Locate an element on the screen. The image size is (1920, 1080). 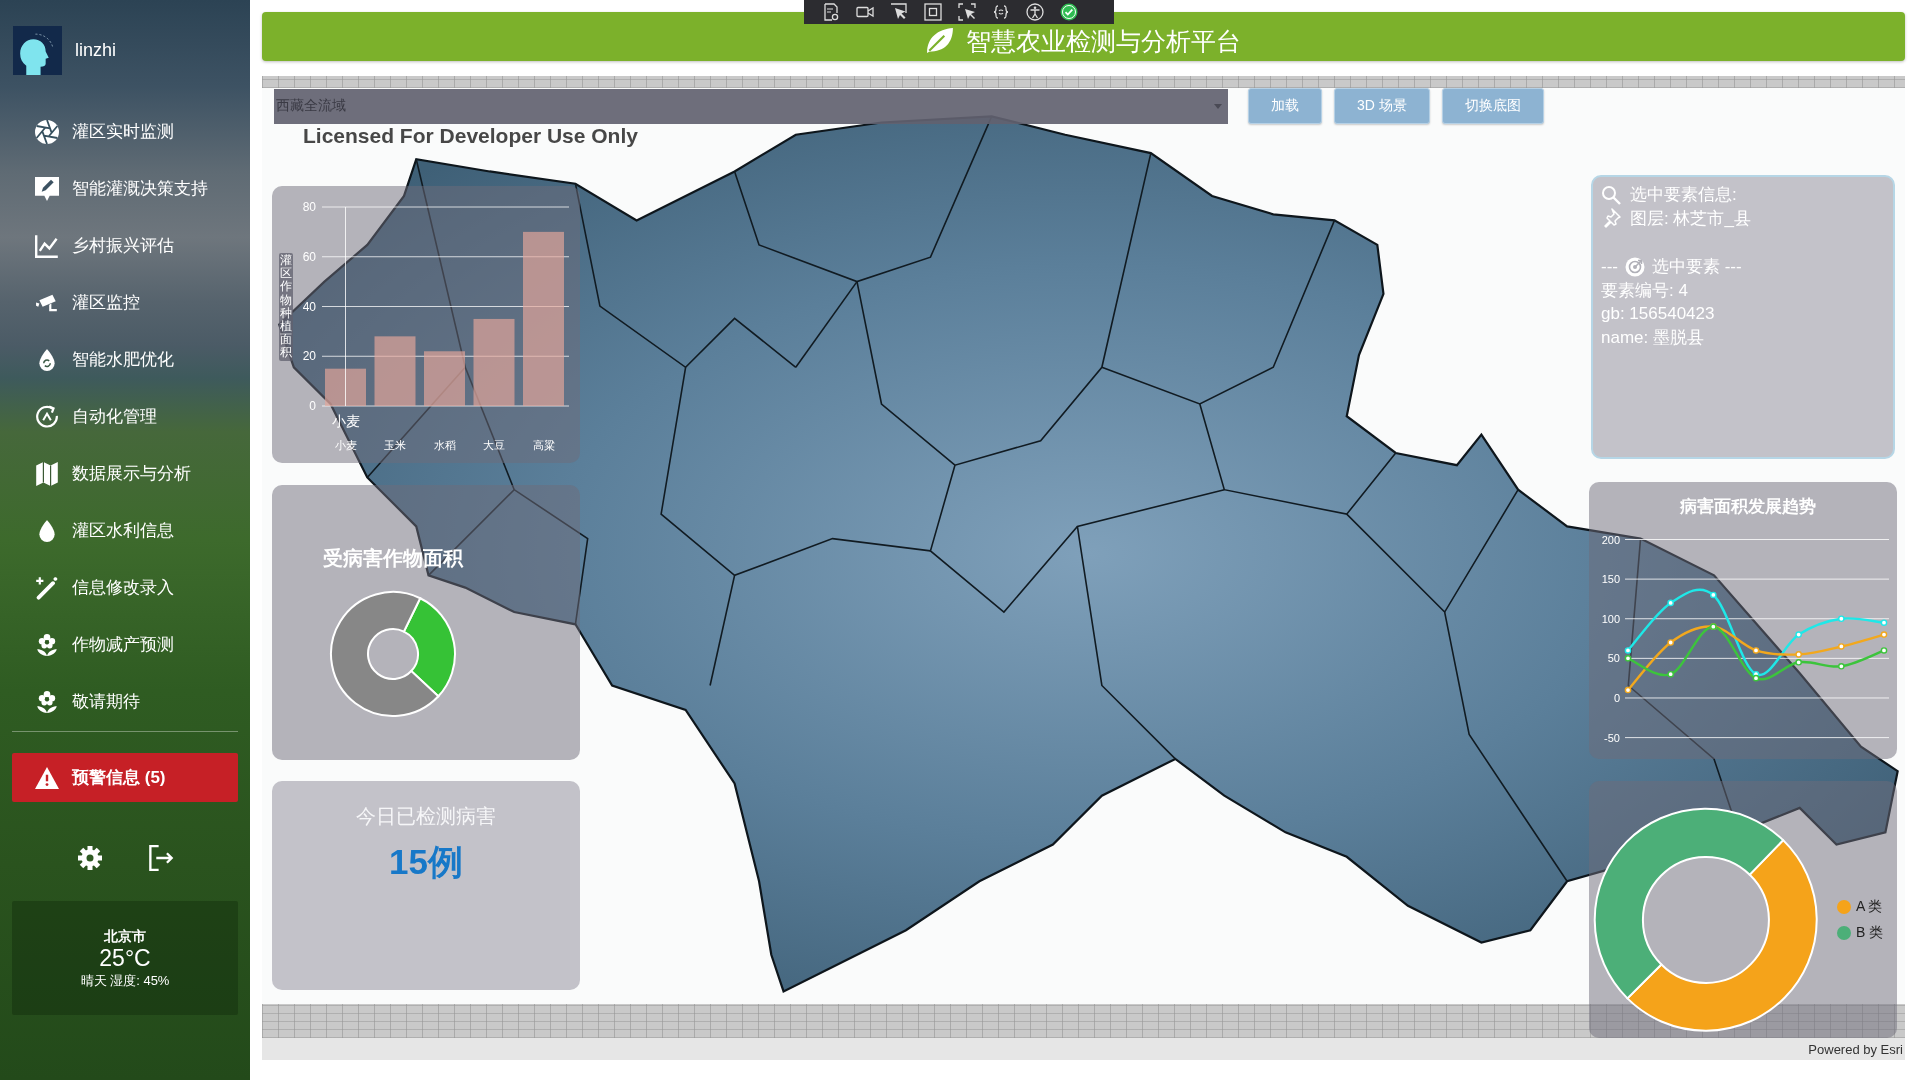
legend-label: A 类 is located at coordinates (1869, 907).